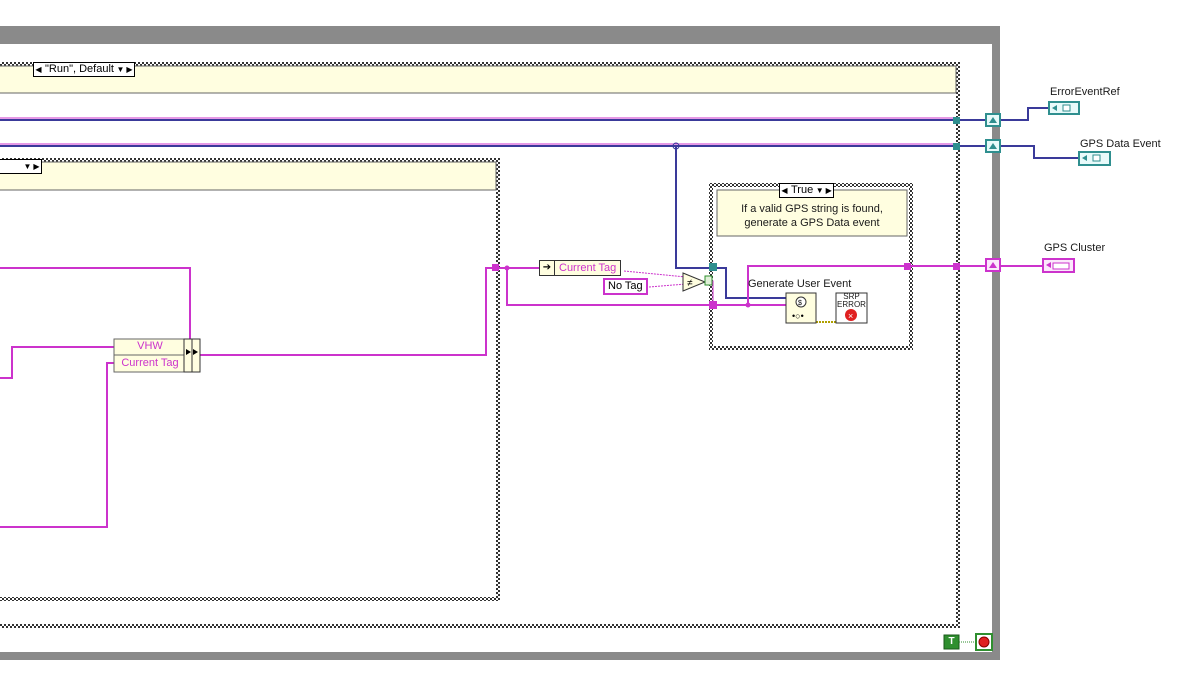  Describe the element at coordinates (150, 346) in the screenshot. I see `unbundle-field-vhw: VHW` at that location.